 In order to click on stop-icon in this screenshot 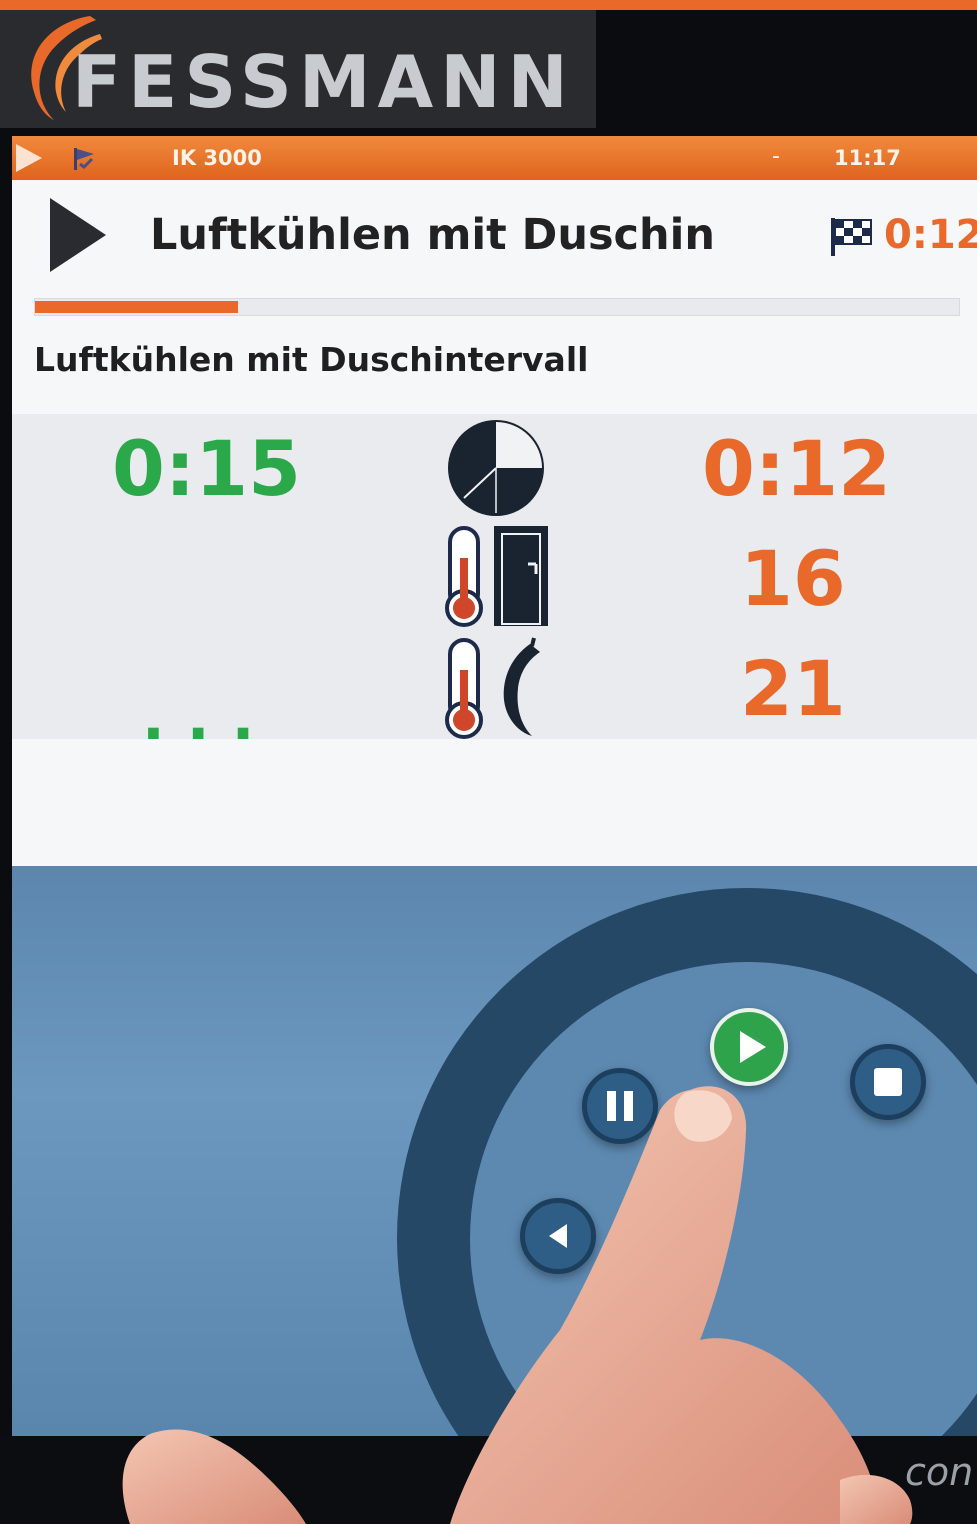, I will do `click(888, 1082)`.